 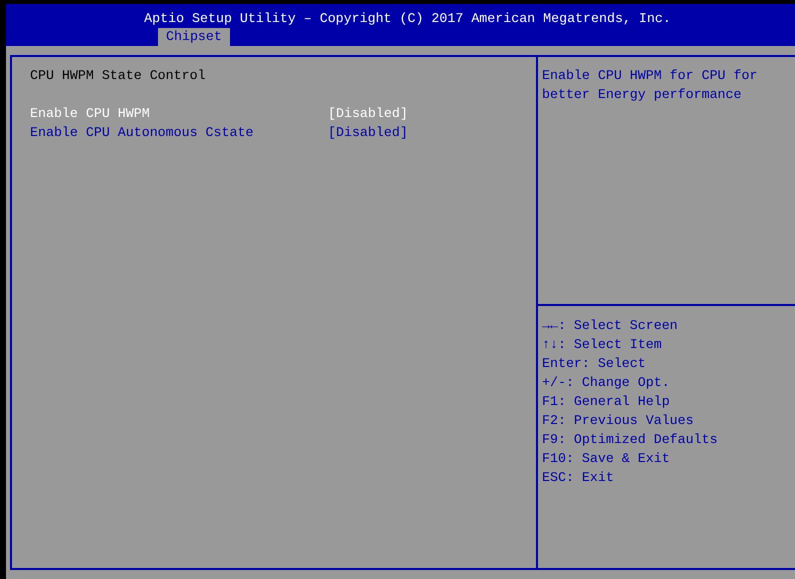 I want to click on help-text: Enable CPU HWPM for CPU for, so click(x=650, y=76).